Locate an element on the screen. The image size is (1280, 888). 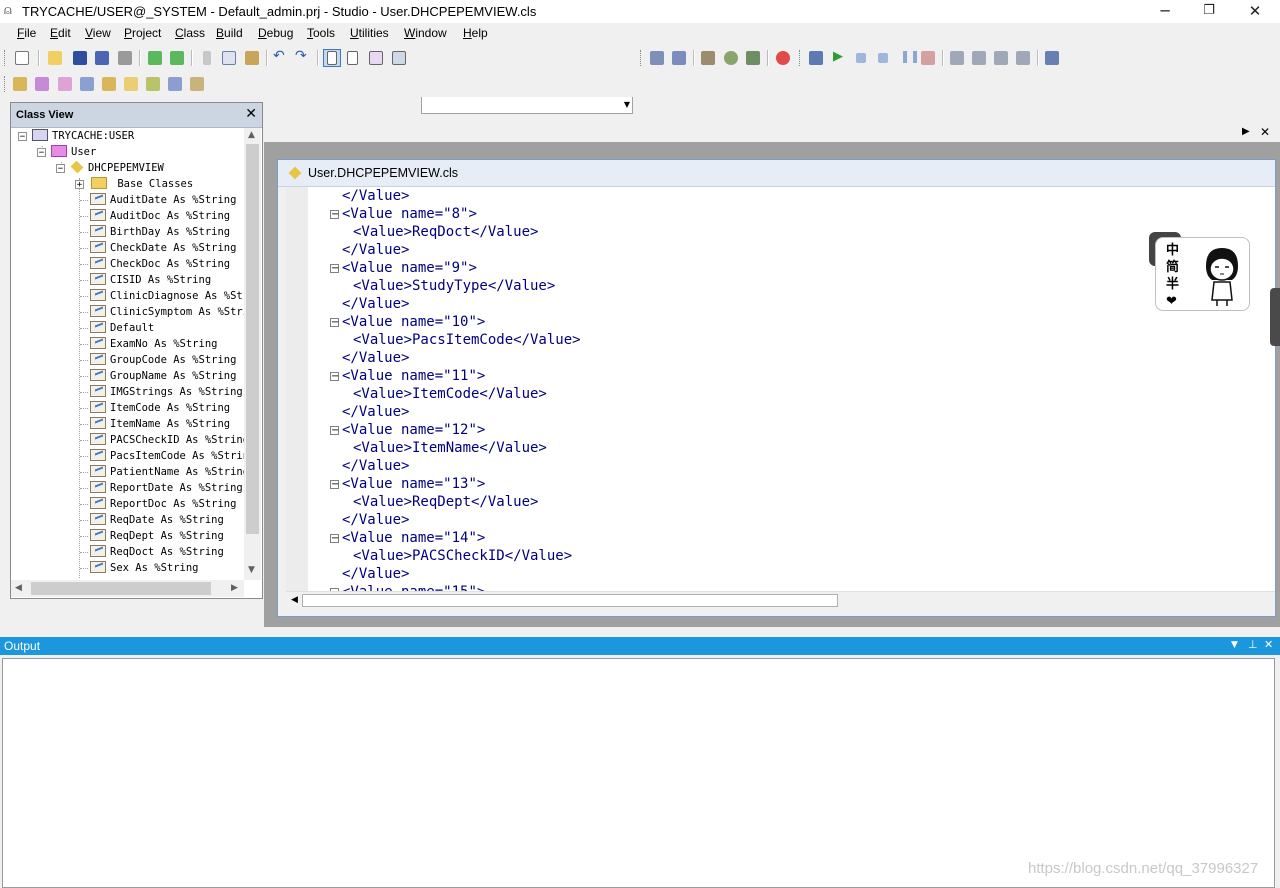
tree-item-17: PatientName As %String is located at coordinates (167, 472).